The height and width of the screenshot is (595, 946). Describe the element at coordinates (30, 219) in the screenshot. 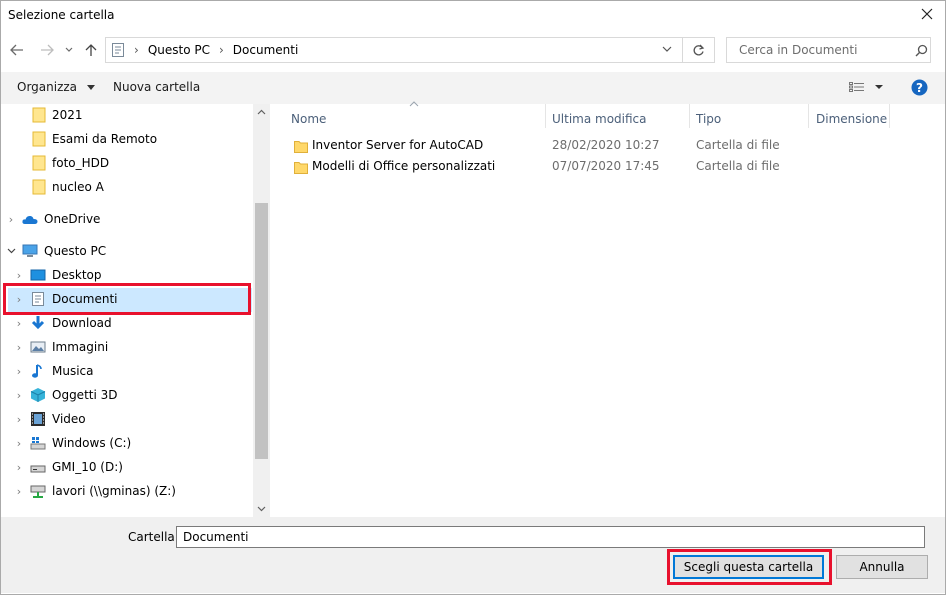

I see `onedrive-icon` at that location.